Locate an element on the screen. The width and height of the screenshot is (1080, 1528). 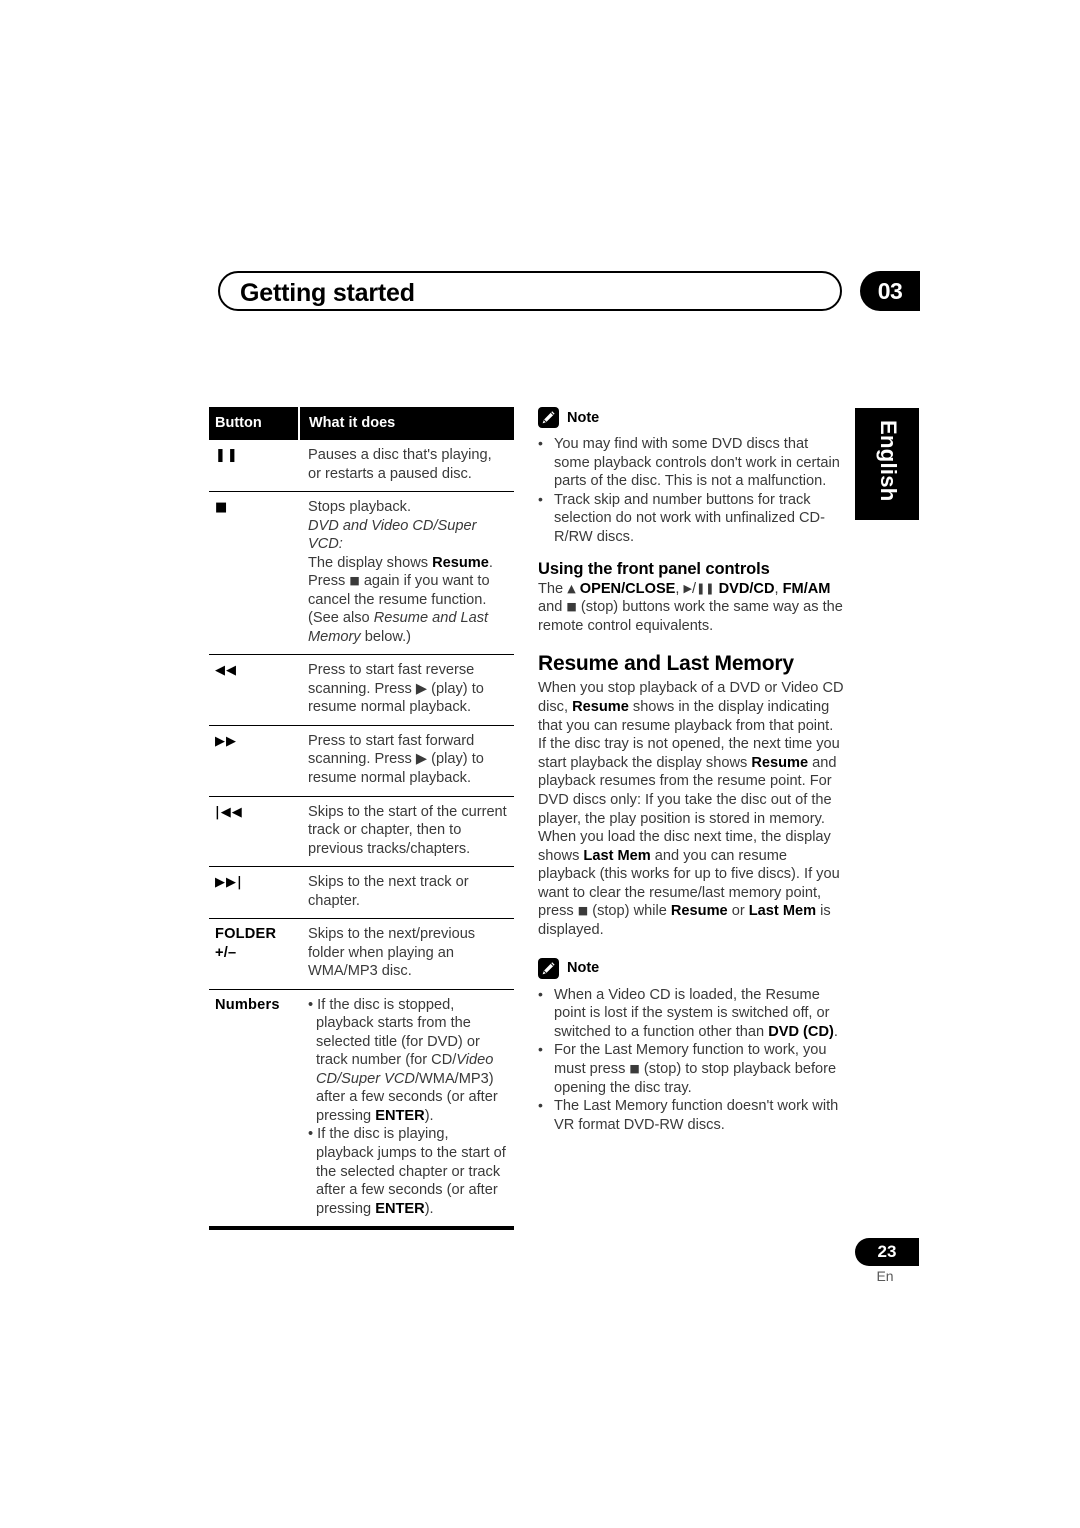
header-pill: Getting started is located at coordinates (530, 291).